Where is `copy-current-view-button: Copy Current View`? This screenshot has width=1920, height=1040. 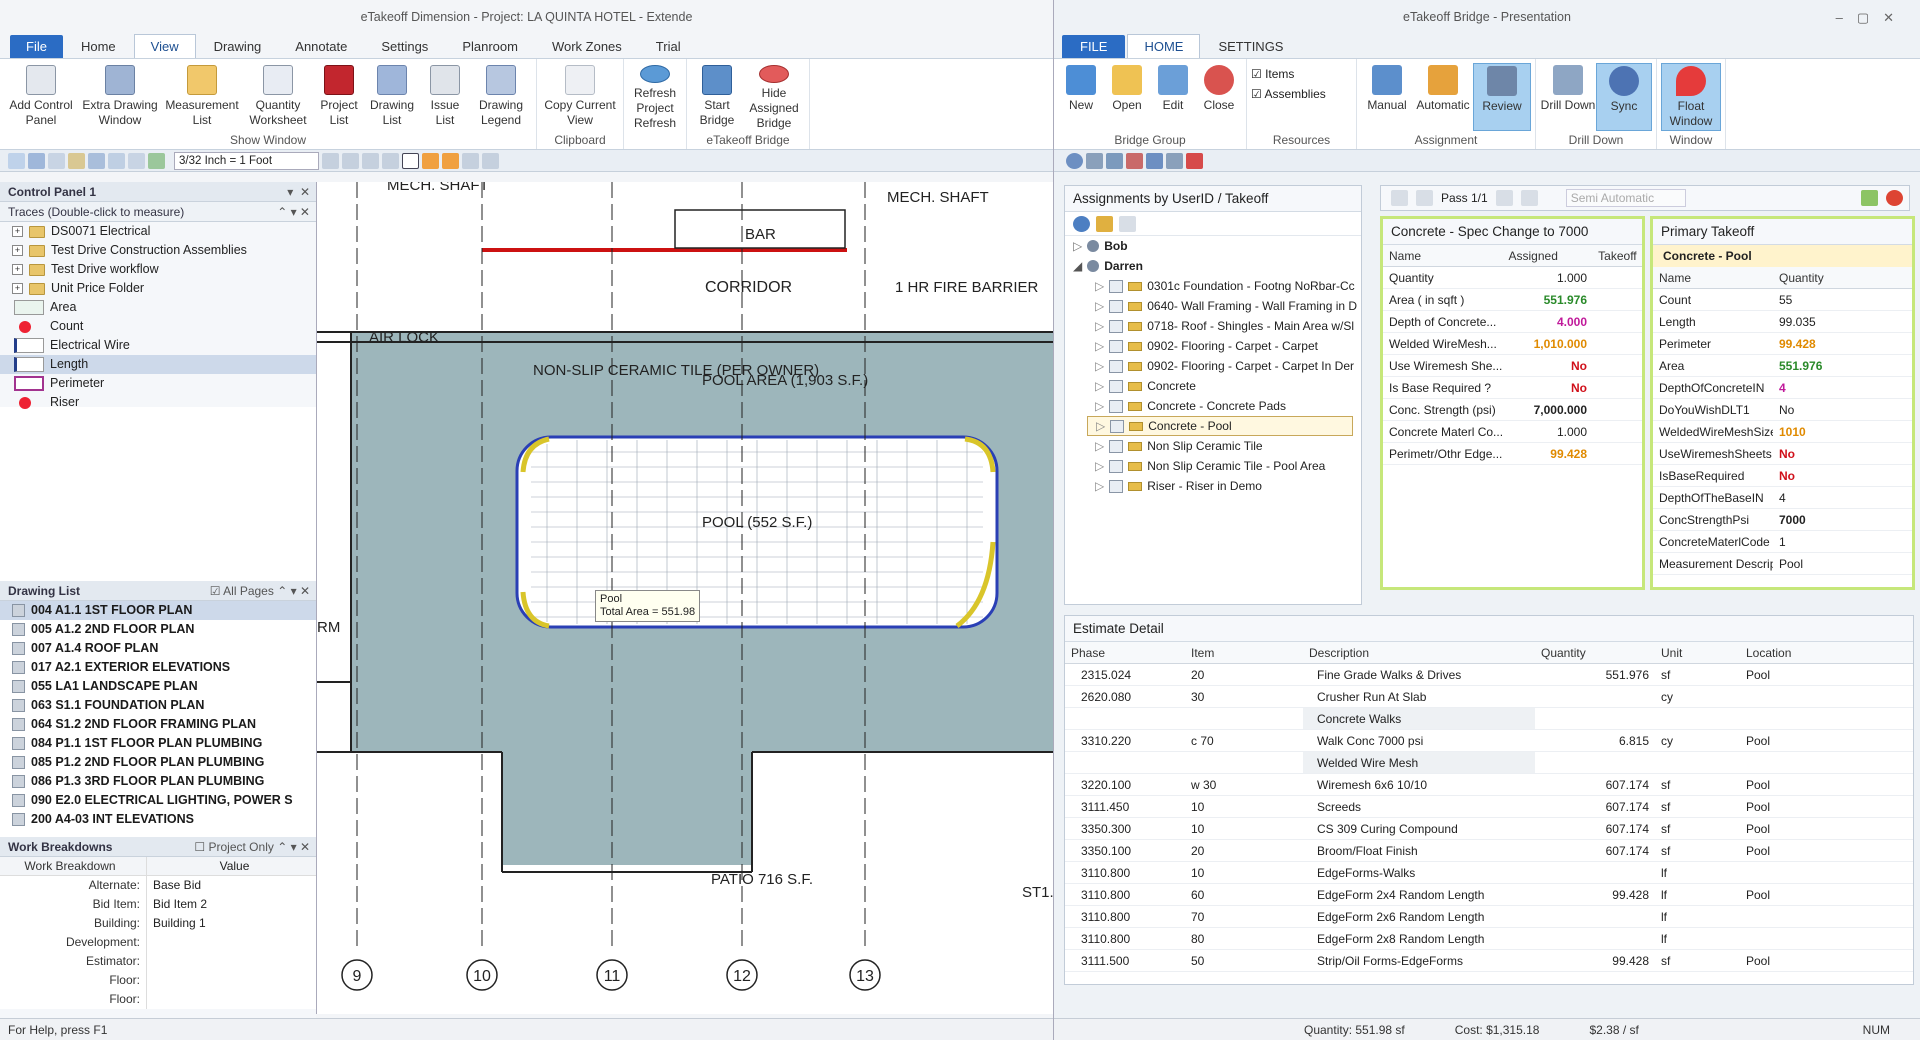
copy-current-view-button: Copy Current View is located at coordinates (580, 97).